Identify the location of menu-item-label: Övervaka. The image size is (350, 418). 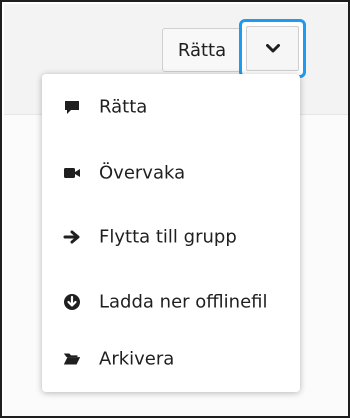
(142, 173).